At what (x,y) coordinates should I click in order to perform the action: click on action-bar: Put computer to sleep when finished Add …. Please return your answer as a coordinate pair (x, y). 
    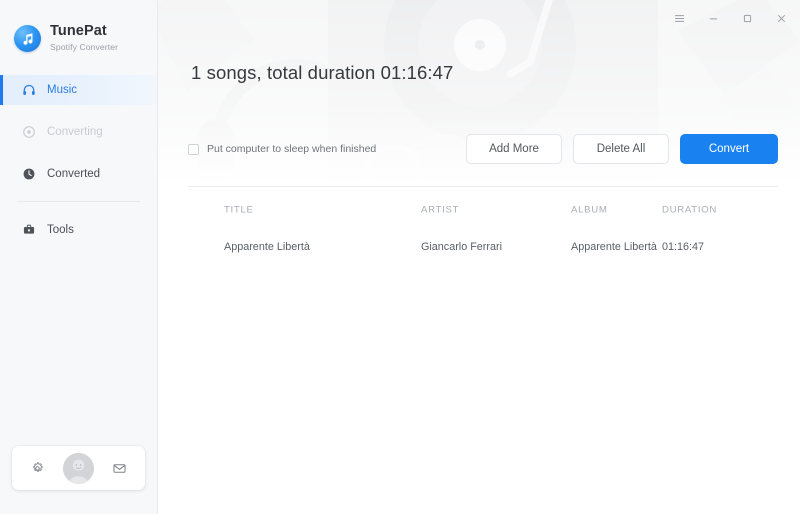
    Looking at the image, I should click on (483, 149).